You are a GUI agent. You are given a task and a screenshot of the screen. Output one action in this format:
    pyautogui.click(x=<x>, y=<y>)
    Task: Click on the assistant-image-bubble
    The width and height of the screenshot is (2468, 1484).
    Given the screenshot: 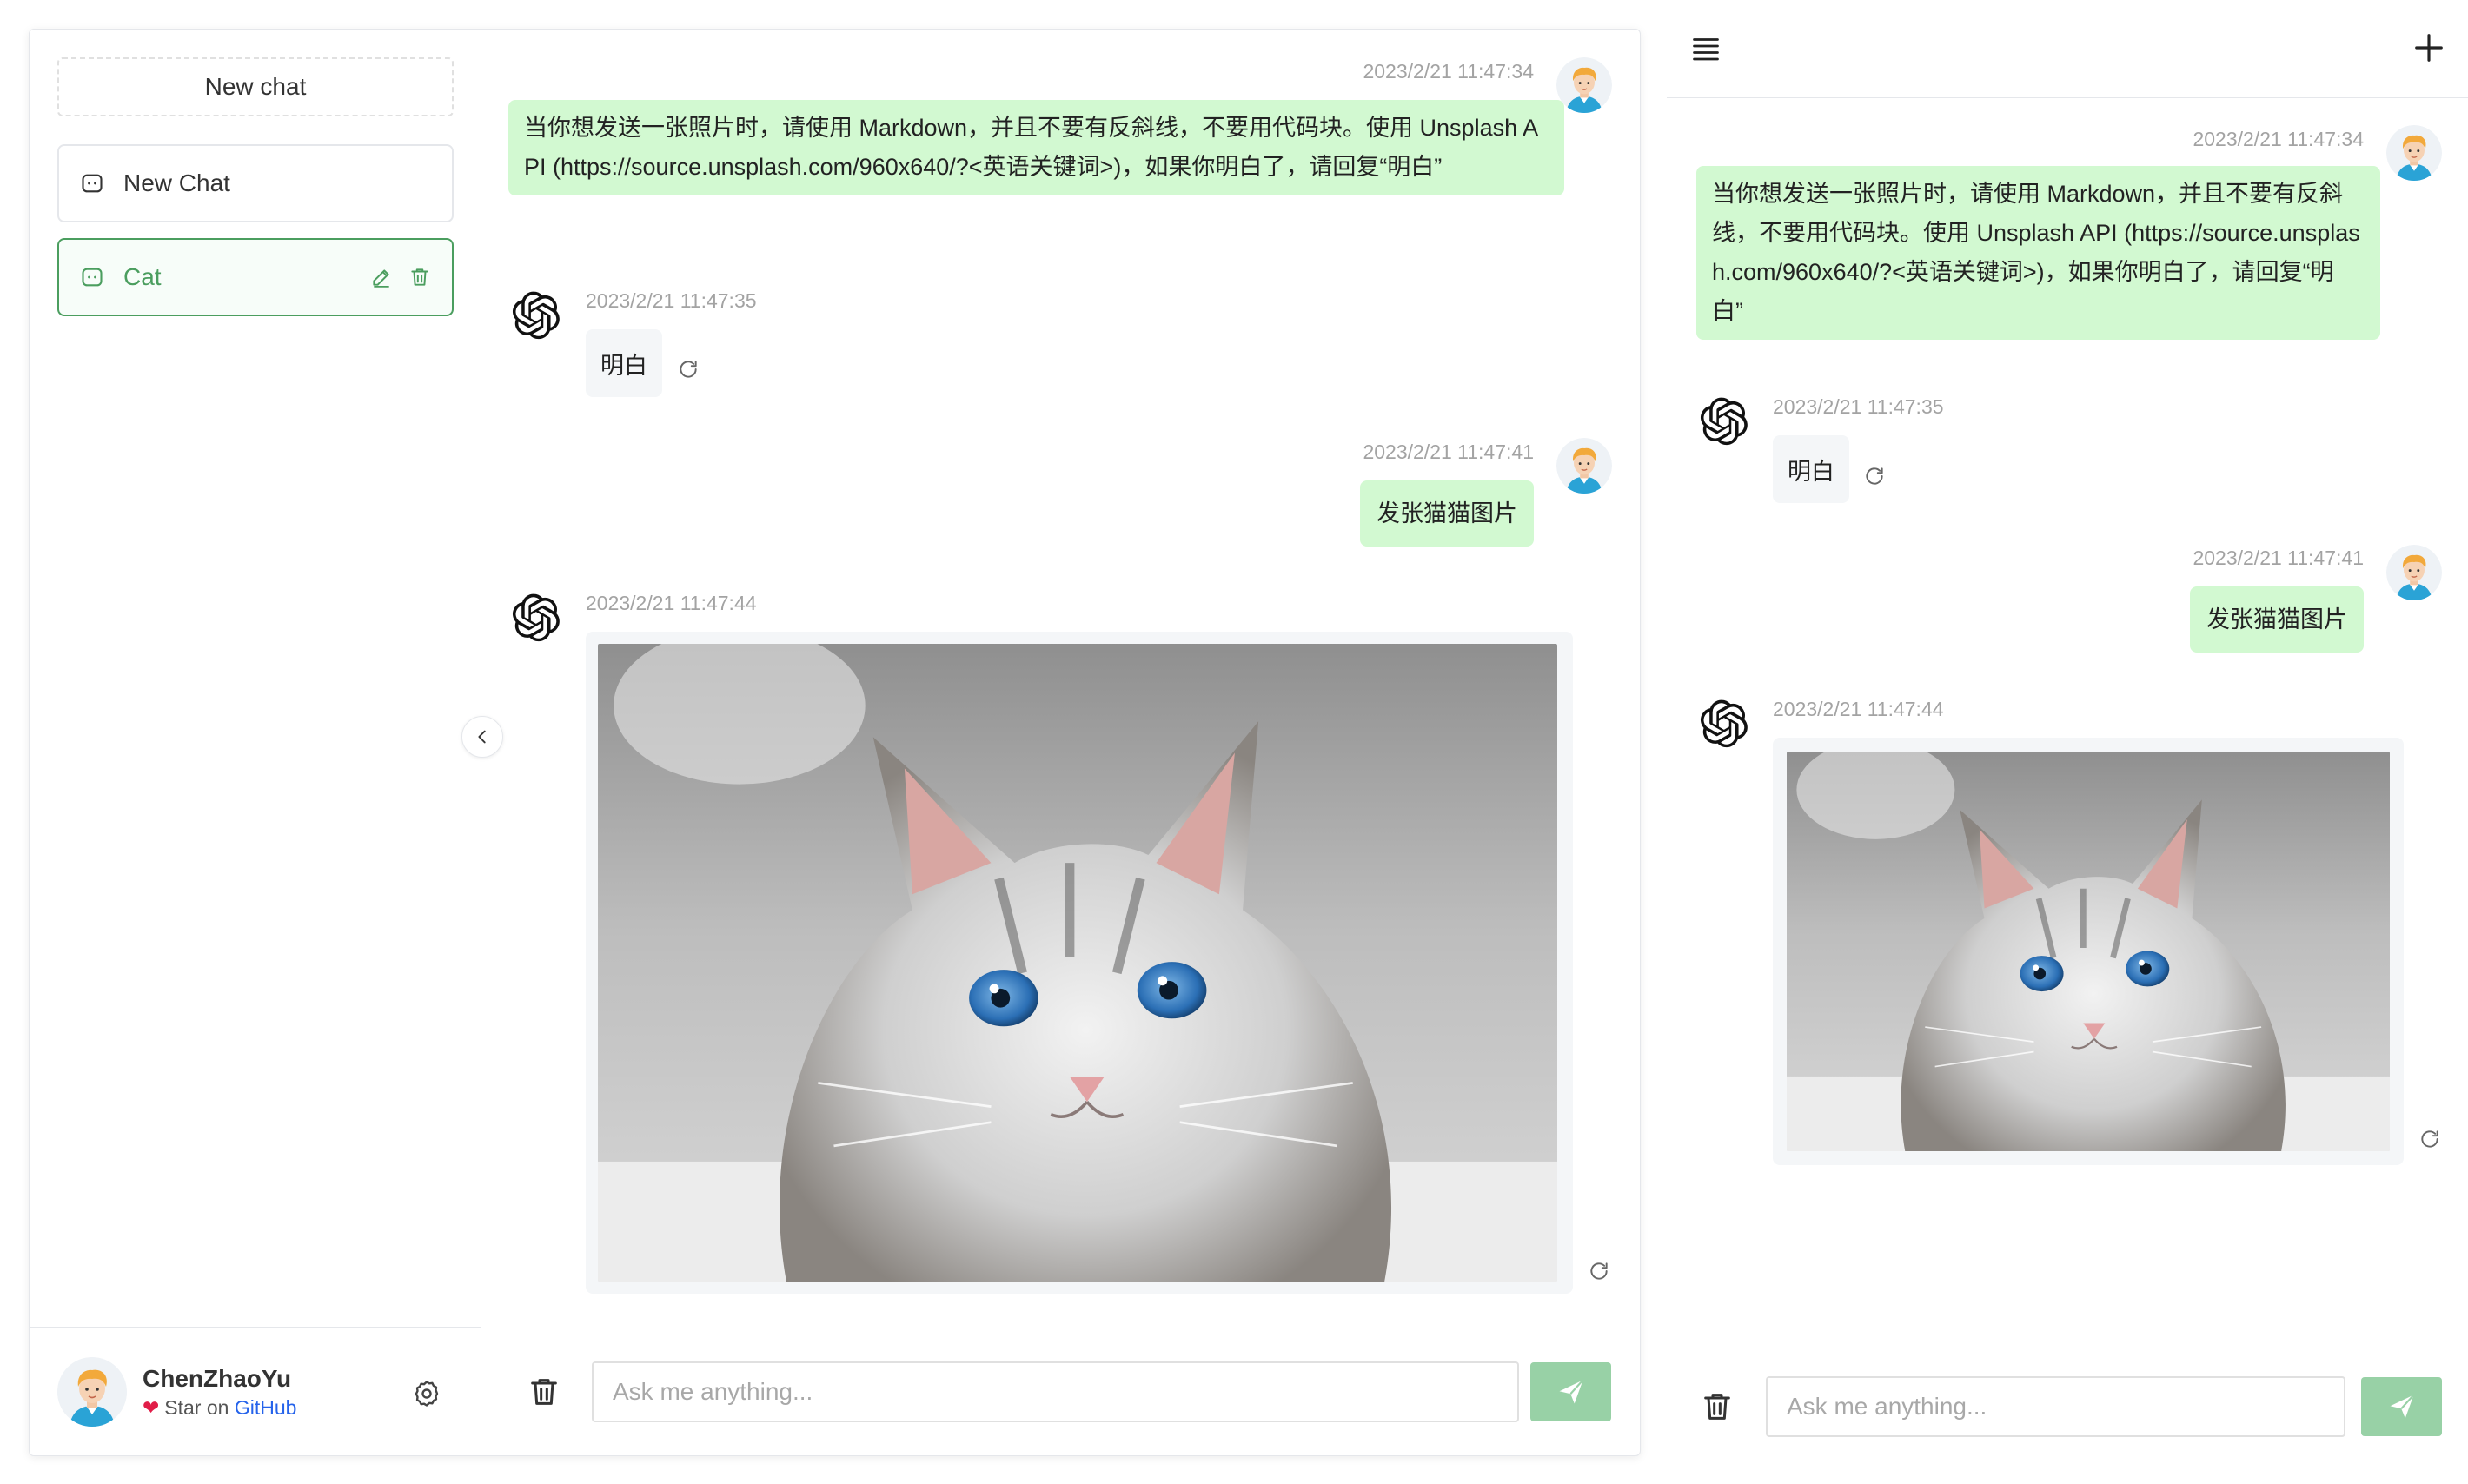 What is the action you would take?
    pyautogui.click(x=2088, y=951)
    